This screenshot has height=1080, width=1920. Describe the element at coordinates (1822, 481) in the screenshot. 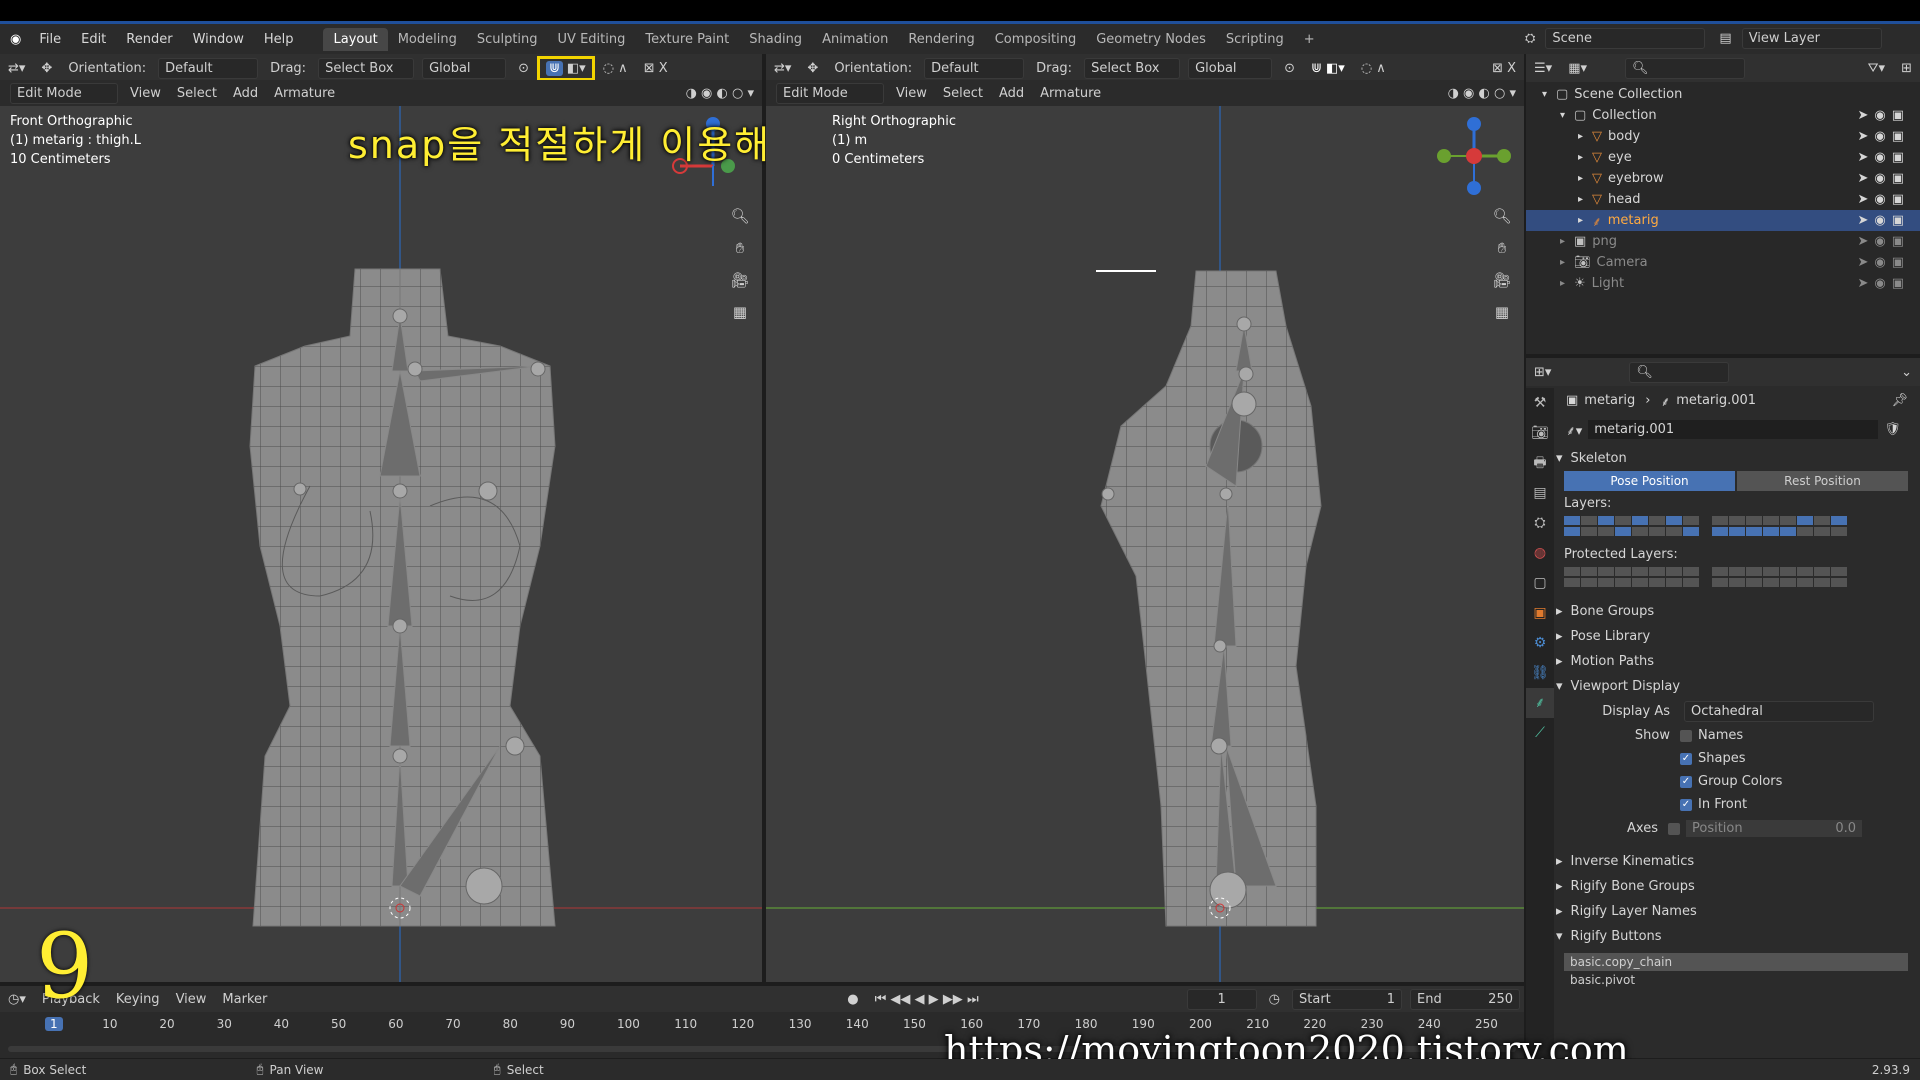

I see `rest-position-button: Rest Position` at that location.